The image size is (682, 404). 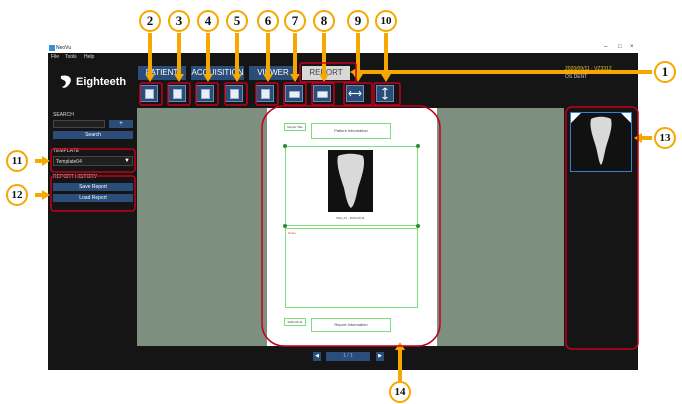 I want to click on callout-4: 4, so click(x=208, y=21).